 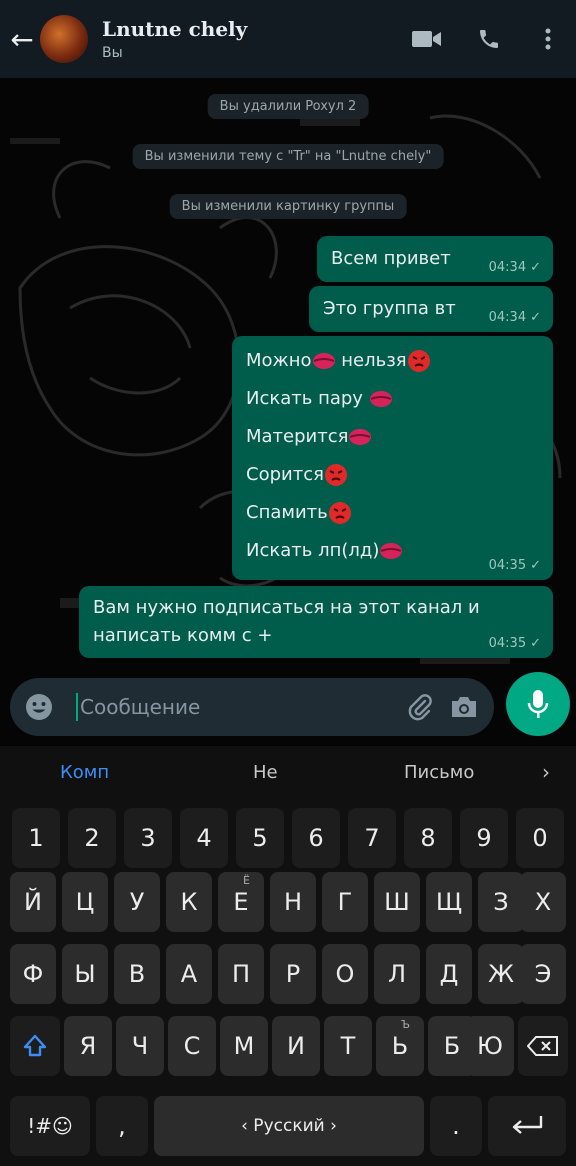 I want to click on keyboard-row-3: Я Ч С М И Т ЬЪ Б Ю, so click(x=288, y=1047).